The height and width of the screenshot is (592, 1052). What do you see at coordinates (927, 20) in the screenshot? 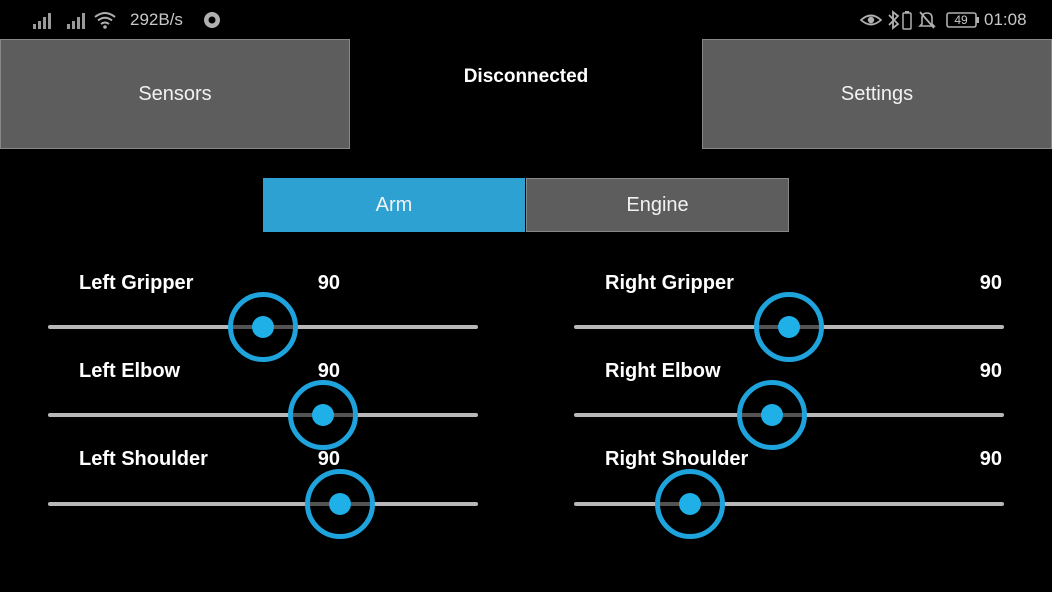
I see `mute-bell-icon` at bounding box center [927, 20].